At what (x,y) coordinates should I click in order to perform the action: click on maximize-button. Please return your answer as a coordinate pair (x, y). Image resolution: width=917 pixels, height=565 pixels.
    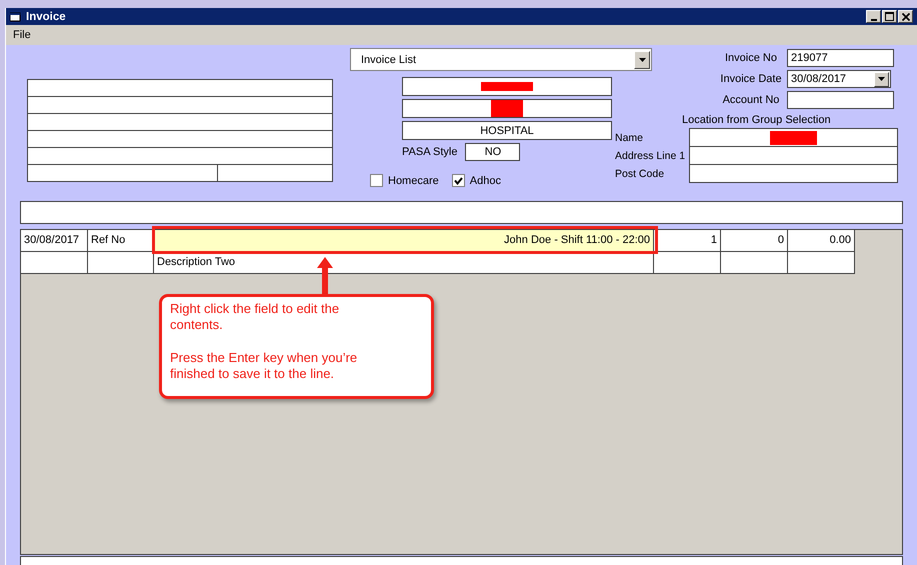
    Looking at the image, I should click on (889, 16).